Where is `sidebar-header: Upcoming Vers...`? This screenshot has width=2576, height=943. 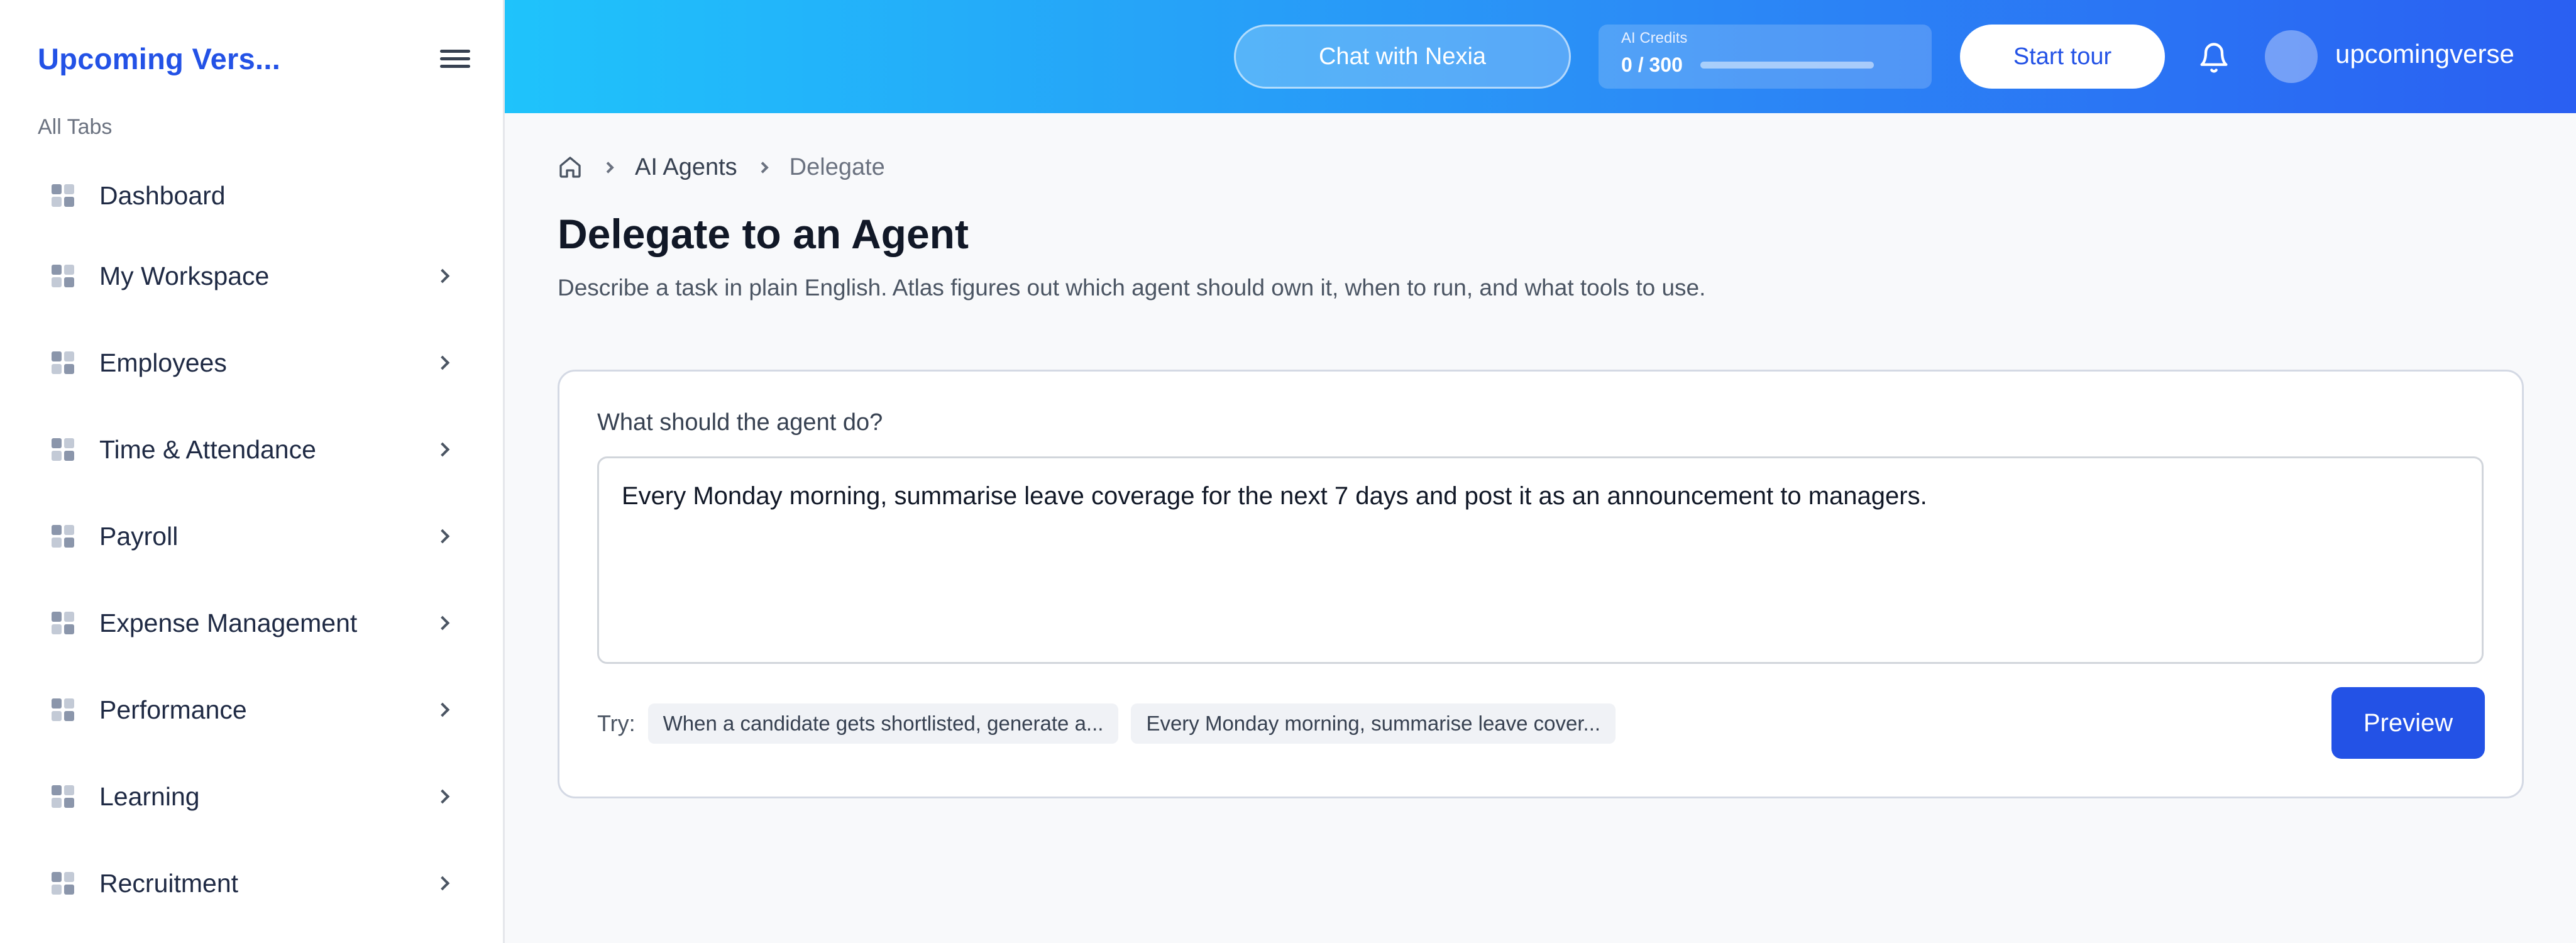
sidebar-header: Upcoming Vers... is located at coordinates (255, 58).